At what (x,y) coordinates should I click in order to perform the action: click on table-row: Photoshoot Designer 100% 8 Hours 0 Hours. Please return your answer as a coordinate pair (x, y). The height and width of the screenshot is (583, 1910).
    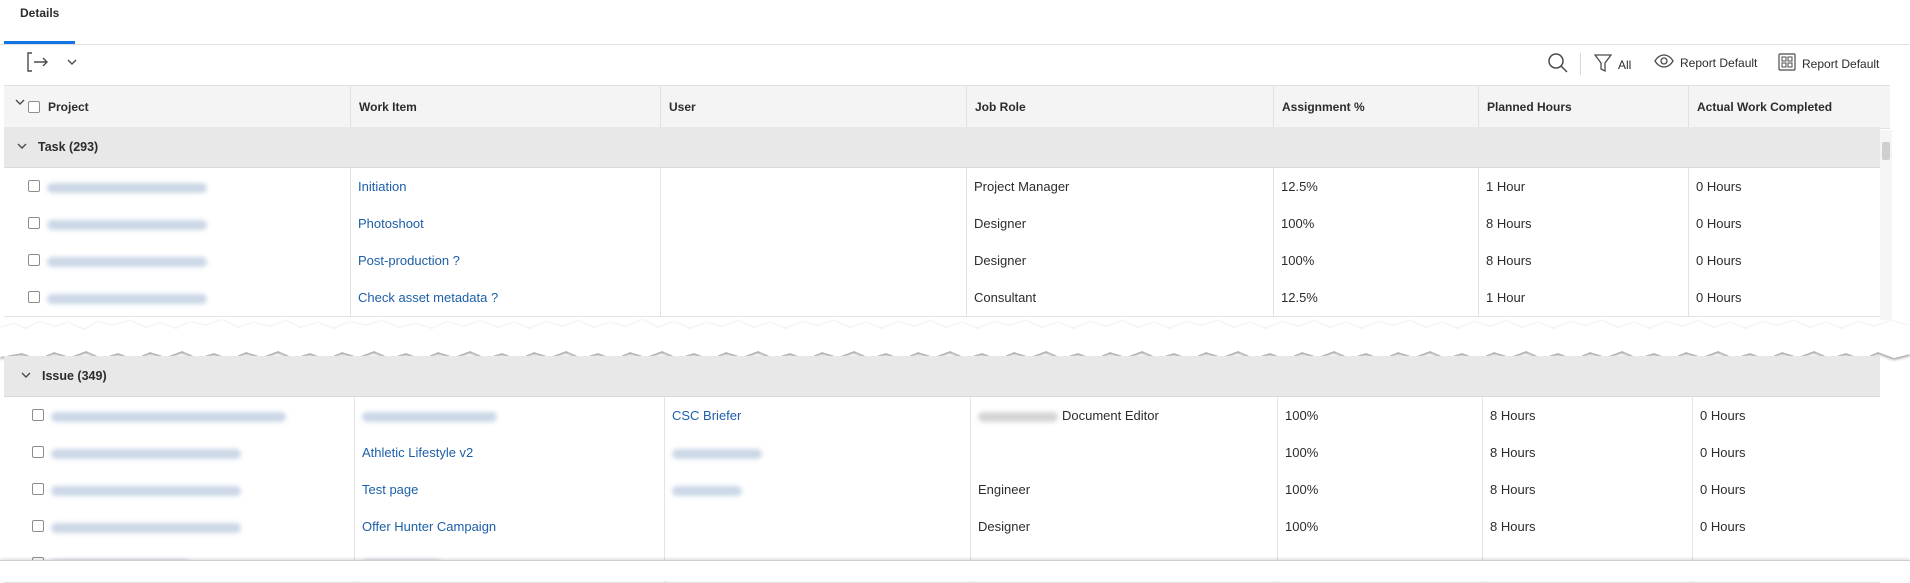
    Looking at the image, I should click on (942, 224).